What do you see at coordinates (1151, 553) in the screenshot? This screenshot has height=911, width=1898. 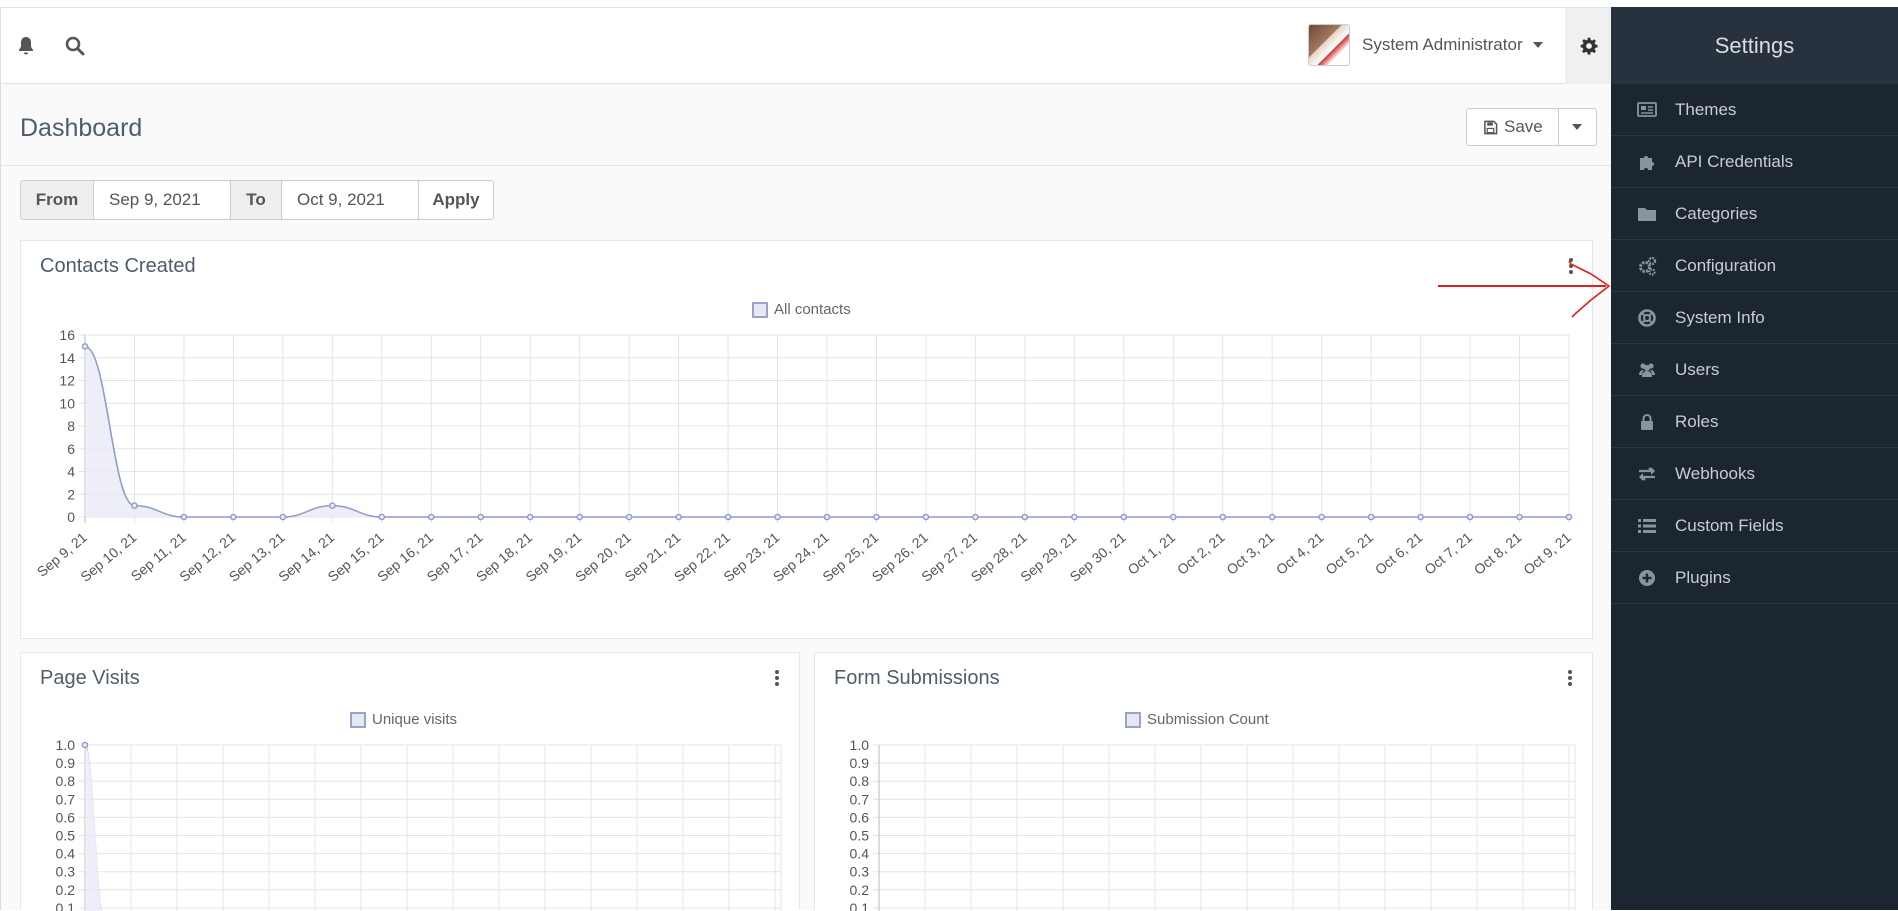 I see `x-tick-label: Oct 1, 21` at bounding box center [1151, 553].